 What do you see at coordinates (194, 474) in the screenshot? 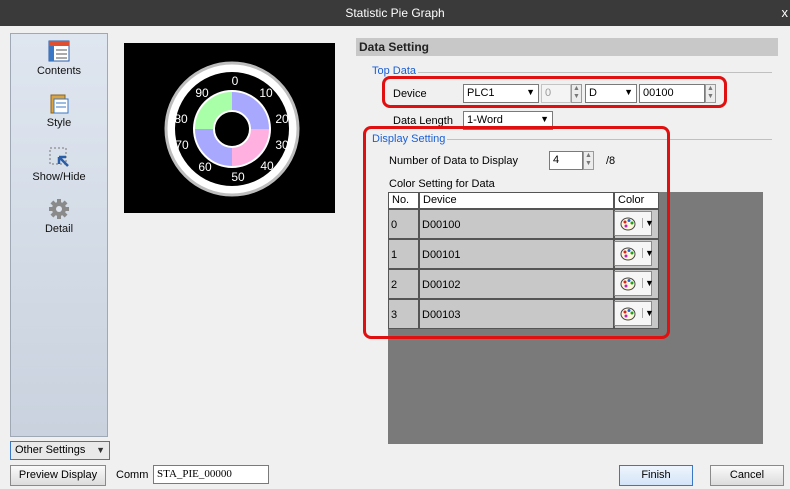
I see `comm-value: STA_PIE_00000` at bounding box center [194, 474].